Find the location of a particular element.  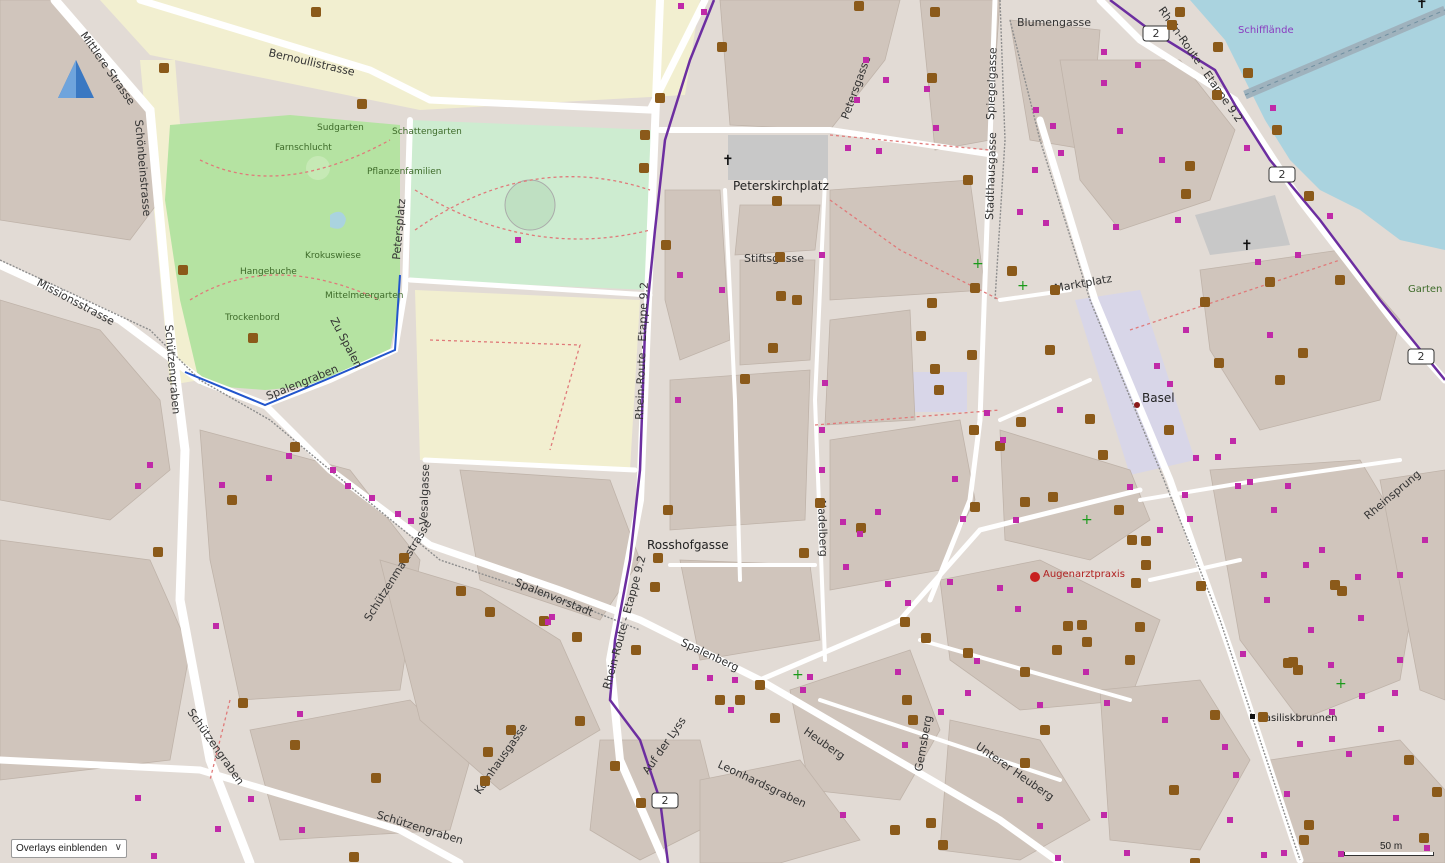

garden-feature is located at coordinates (318, 168).